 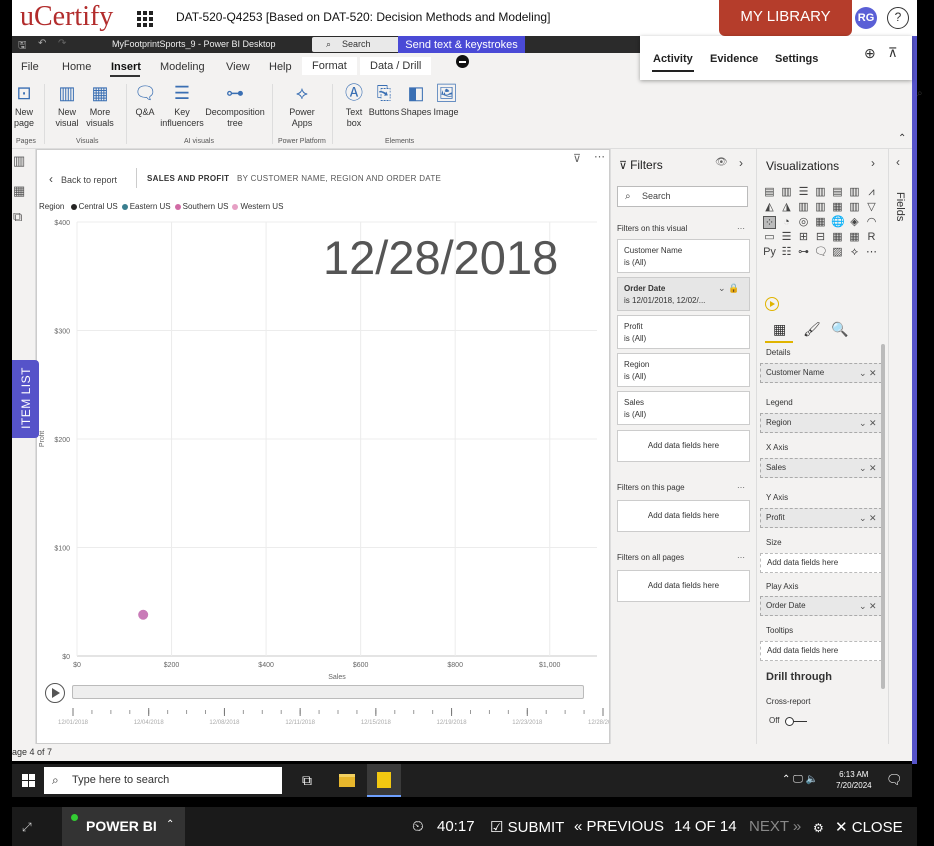 I want to click on 100-column-icon: ▥, so click(x=854, y=192).